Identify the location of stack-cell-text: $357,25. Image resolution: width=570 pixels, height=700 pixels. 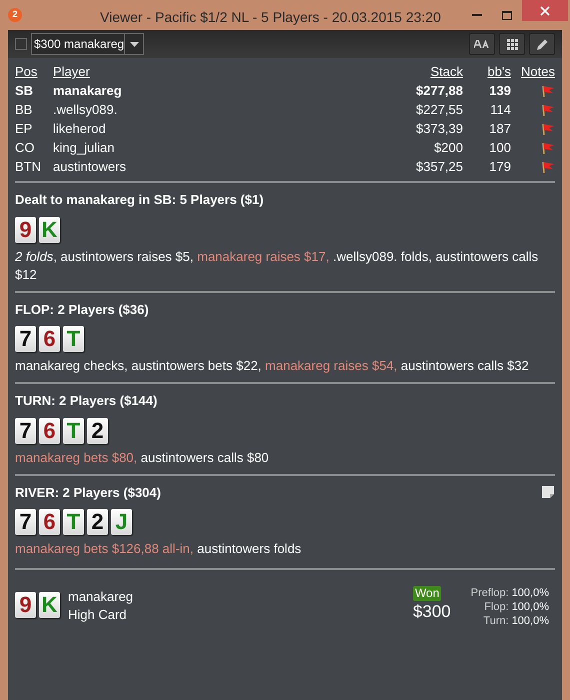
(439, 167).